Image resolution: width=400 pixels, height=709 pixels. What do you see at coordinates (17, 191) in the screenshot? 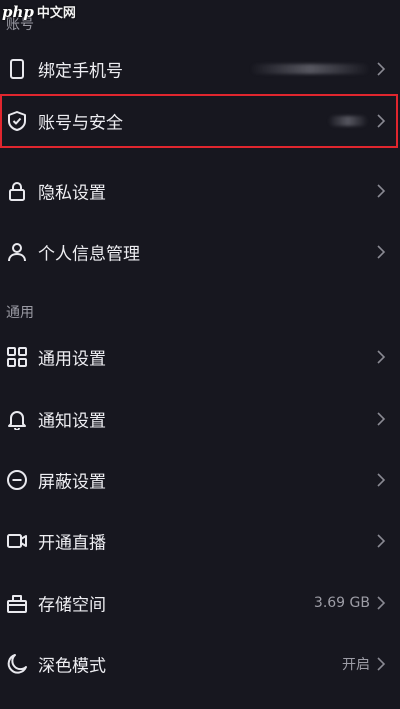
I see `lock-icon` at bounding box center [17, 191].